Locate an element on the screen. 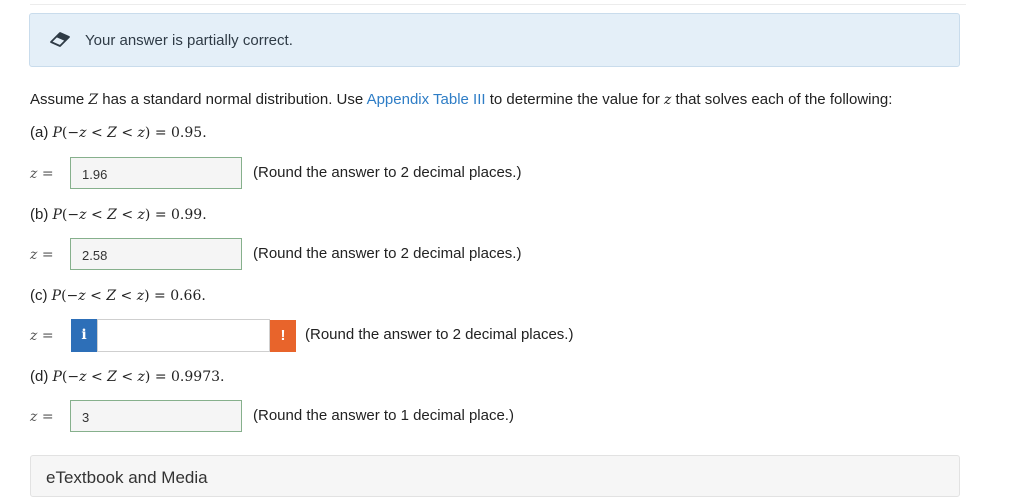 Image resolution: width=1024 pixels, height=497 pixels. part-c-label: (c) is located at coordinates (41, 295).